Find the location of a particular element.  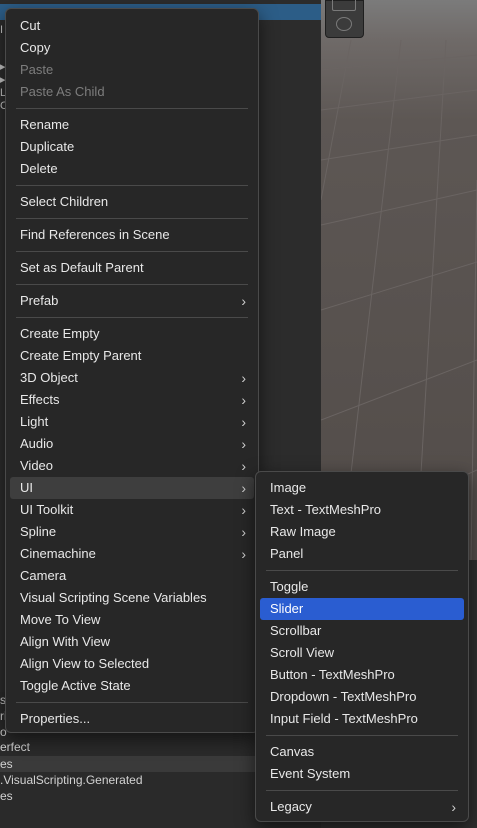

menu-item-label: Visual Scripting Scene Variables is located at coordinates (113, 597).